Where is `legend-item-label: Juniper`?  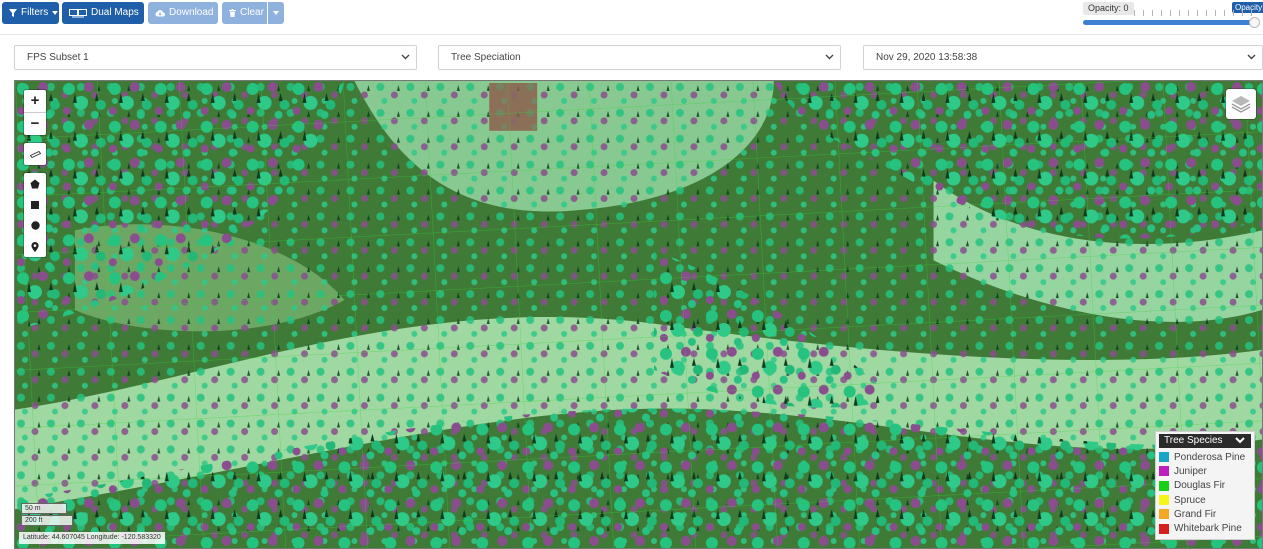 legend-item-label: Juniper is located at coordinates (1190, 471).